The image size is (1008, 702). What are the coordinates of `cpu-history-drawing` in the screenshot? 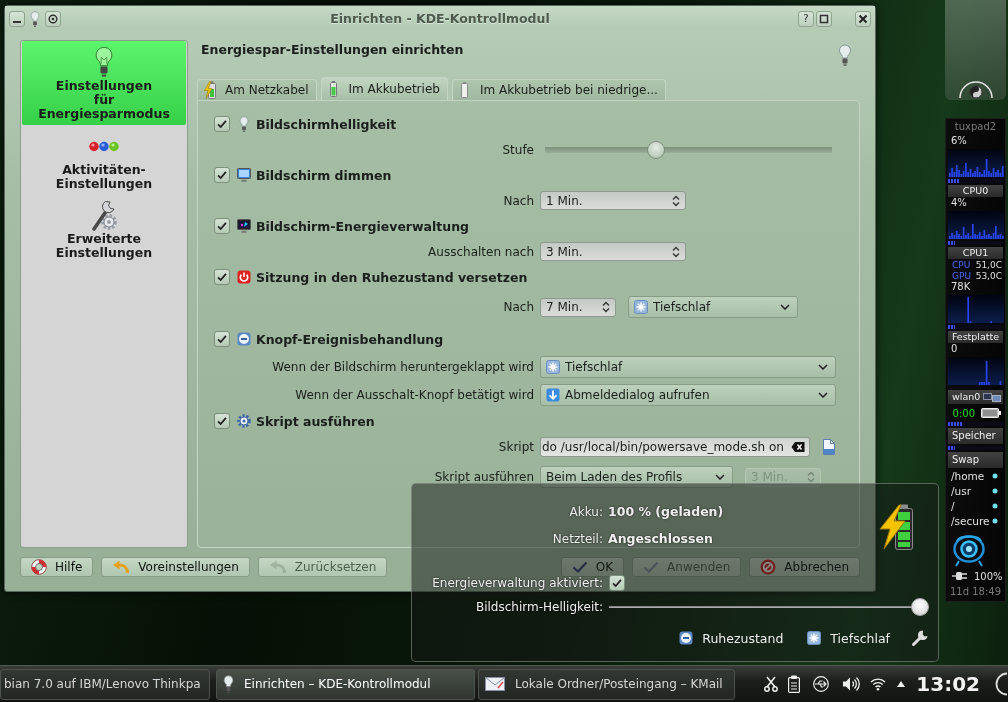 It's located at (976, 163).